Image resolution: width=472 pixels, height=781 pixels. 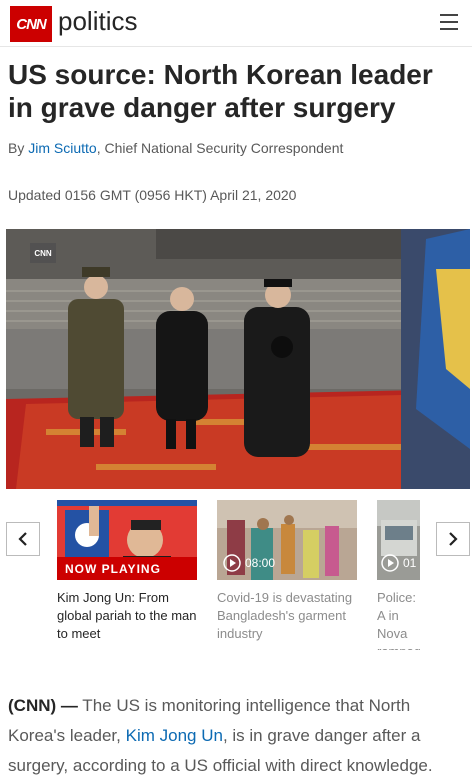 I want to click on section-title: politics, so click(x=97, y=21).